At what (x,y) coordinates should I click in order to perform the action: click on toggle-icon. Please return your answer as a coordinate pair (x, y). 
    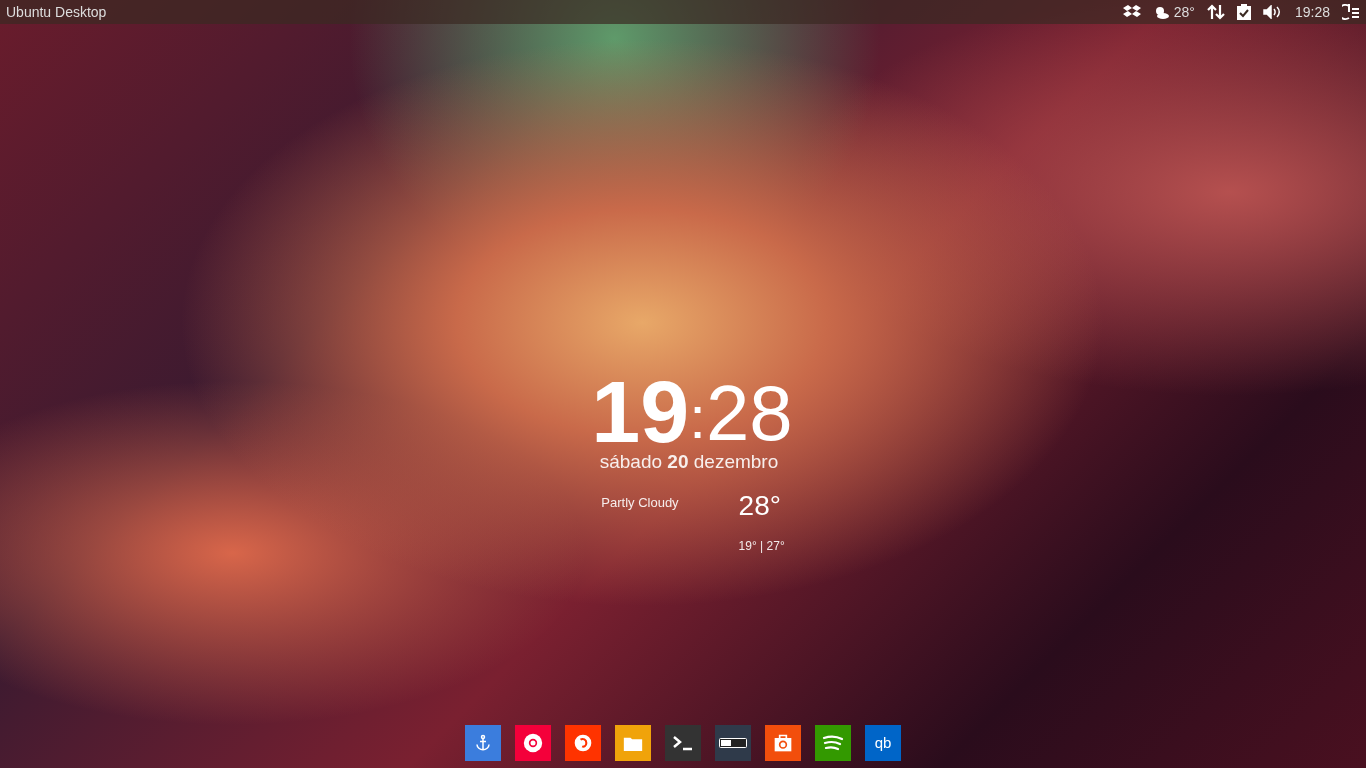
    Looking at the image, I should click on (733, 743).